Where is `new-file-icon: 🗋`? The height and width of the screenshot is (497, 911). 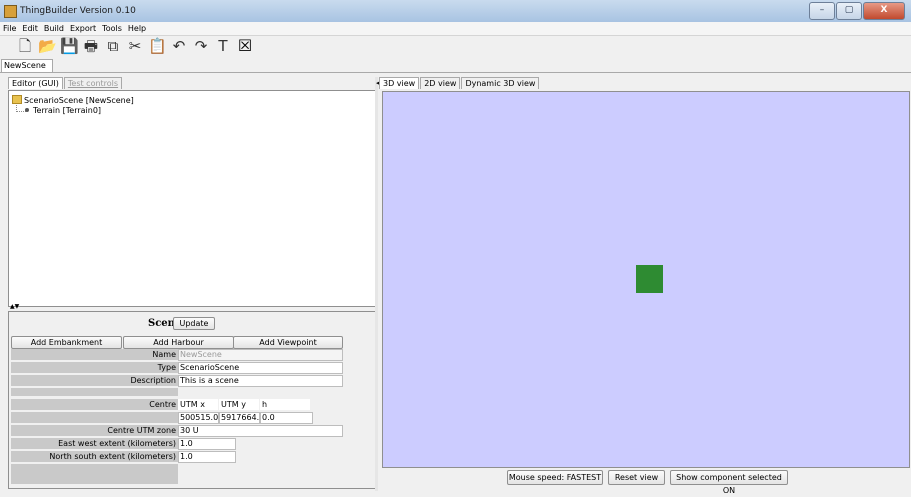 new-file-icon: 🗋 is located at coordinates (25, 46).